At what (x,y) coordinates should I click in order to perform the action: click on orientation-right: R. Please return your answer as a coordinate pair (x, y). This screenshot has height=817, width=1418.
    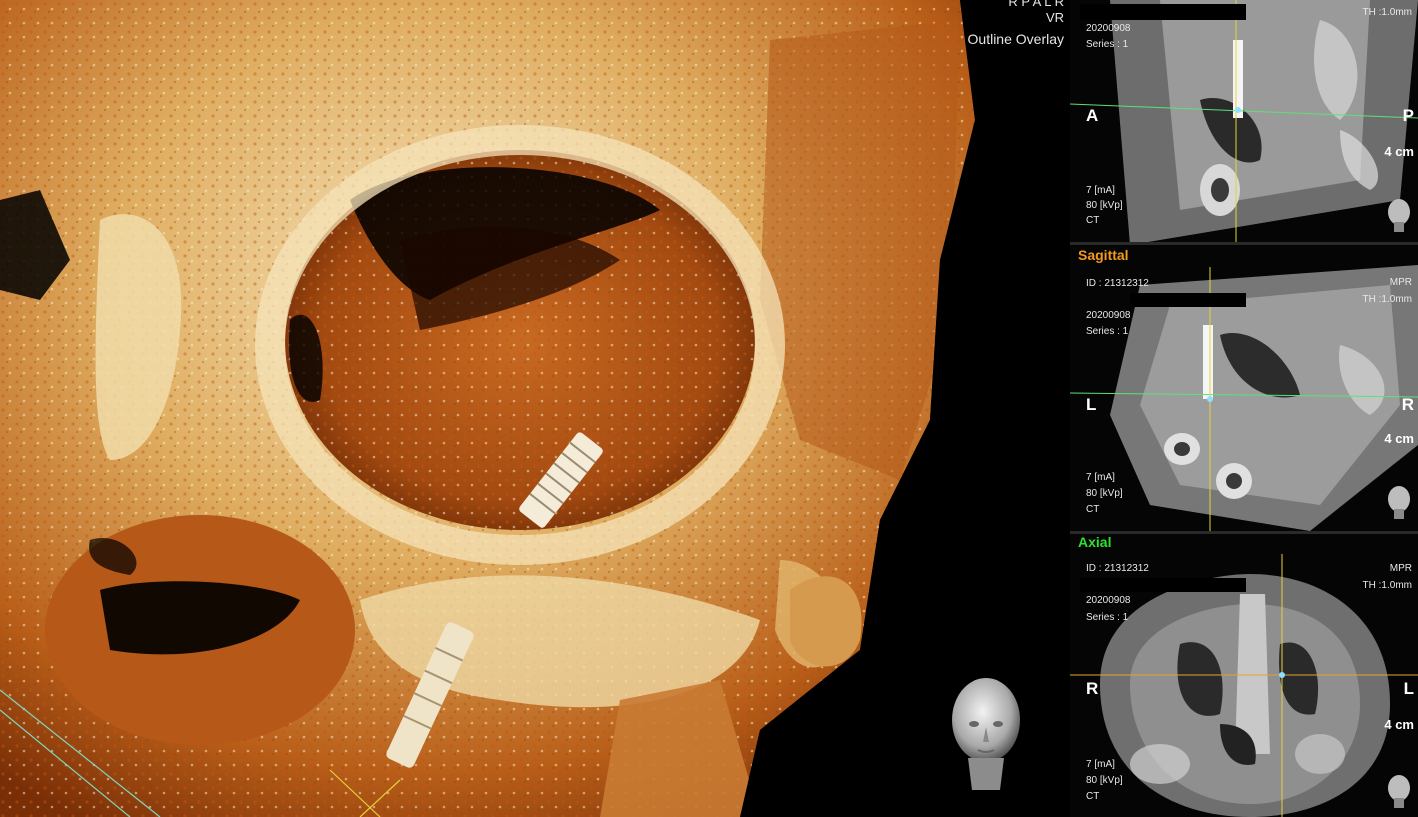
    Looking at the image, I should click on (1407, 404).